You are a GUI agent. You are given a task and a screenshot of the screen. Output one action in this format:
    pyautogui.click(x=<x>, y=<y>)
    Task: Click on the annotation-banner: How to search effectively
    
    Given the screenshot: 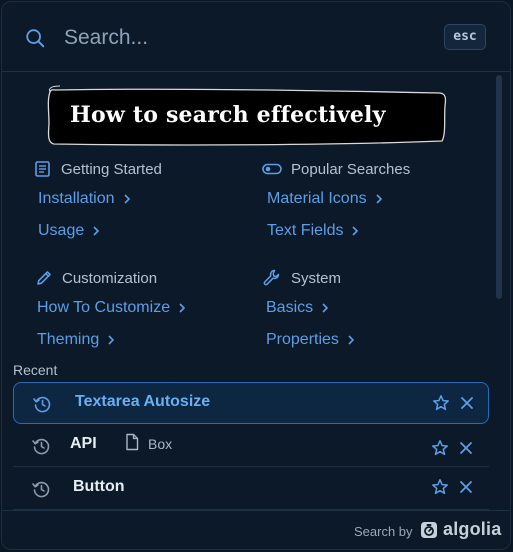 What is the action you would take?
    pyautogui.click(x=246, y=117)
    